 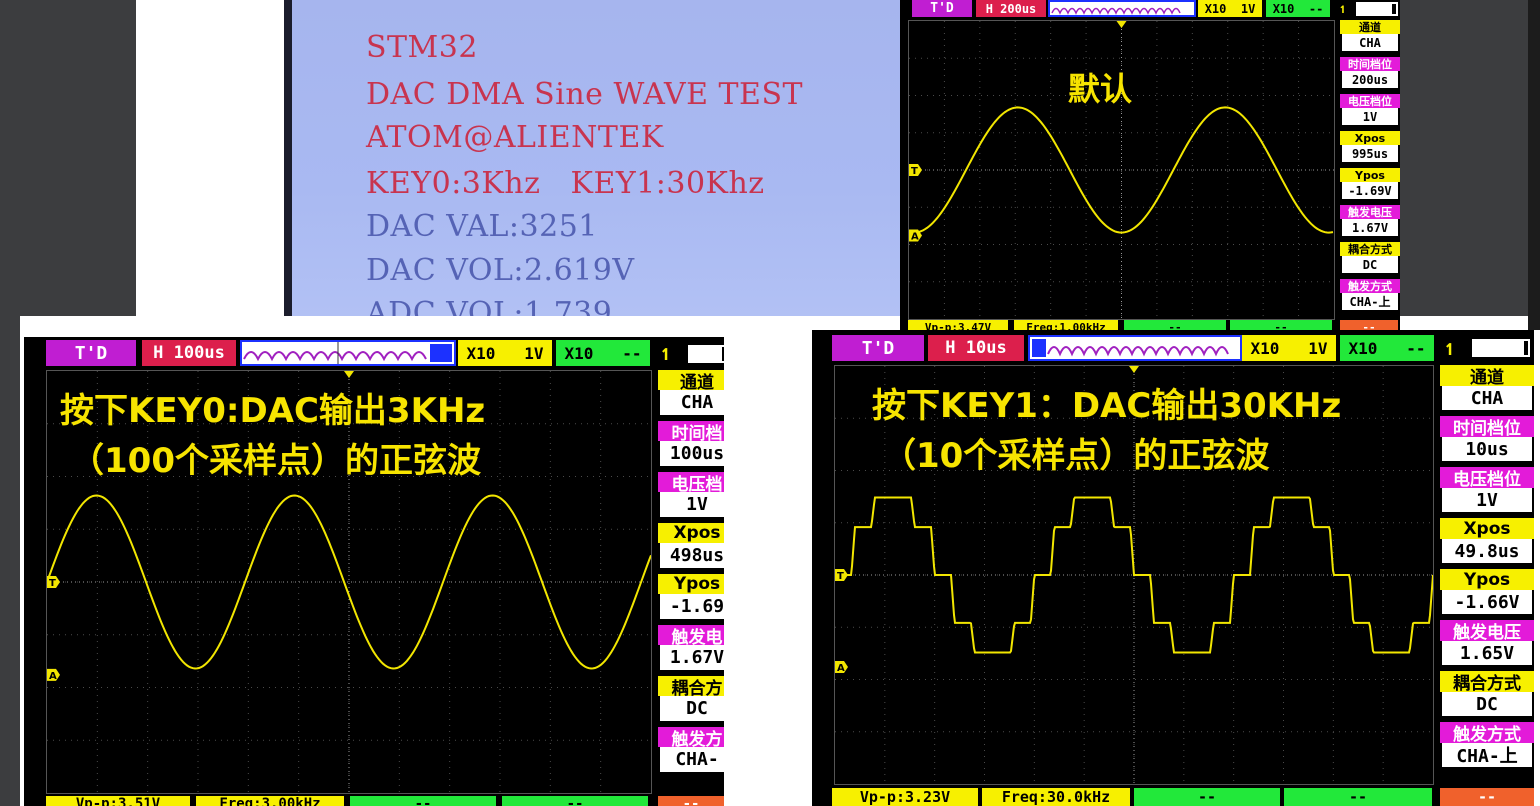 I want to click on side-value: 10us, so click(x=1487, y=449).